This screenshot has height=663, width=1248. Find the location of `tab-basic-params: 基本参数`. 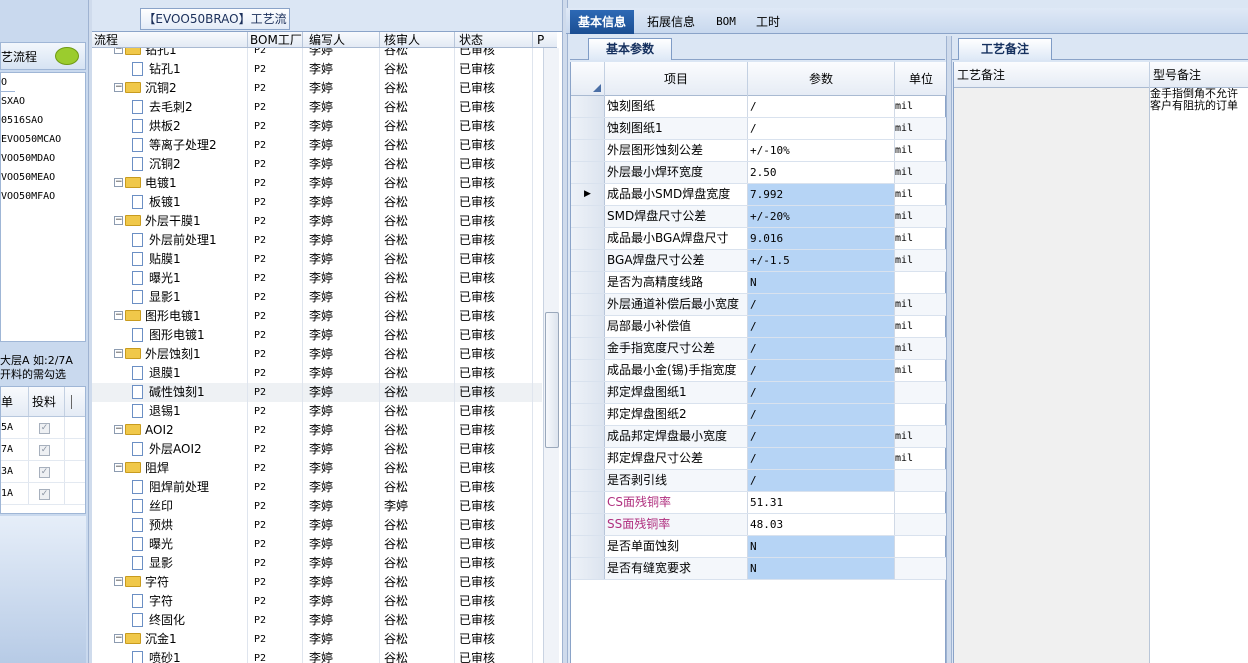

tab-basic-params: 基本参数 is located at coordinates (630, 49).